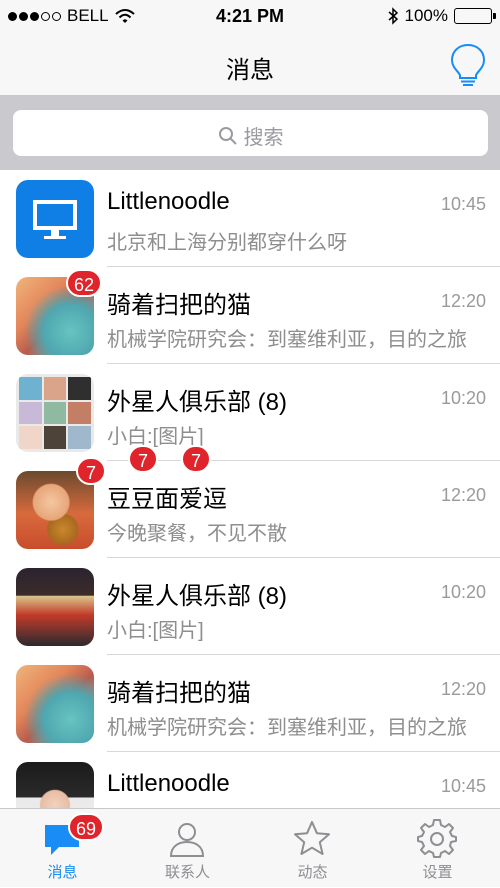 The image size is (500, 888). What do you see at coordinates (250, 17) in the screenshot?
I see `status-bar: BELL 4:21 PM 100%` at bounding box center [250, 17].